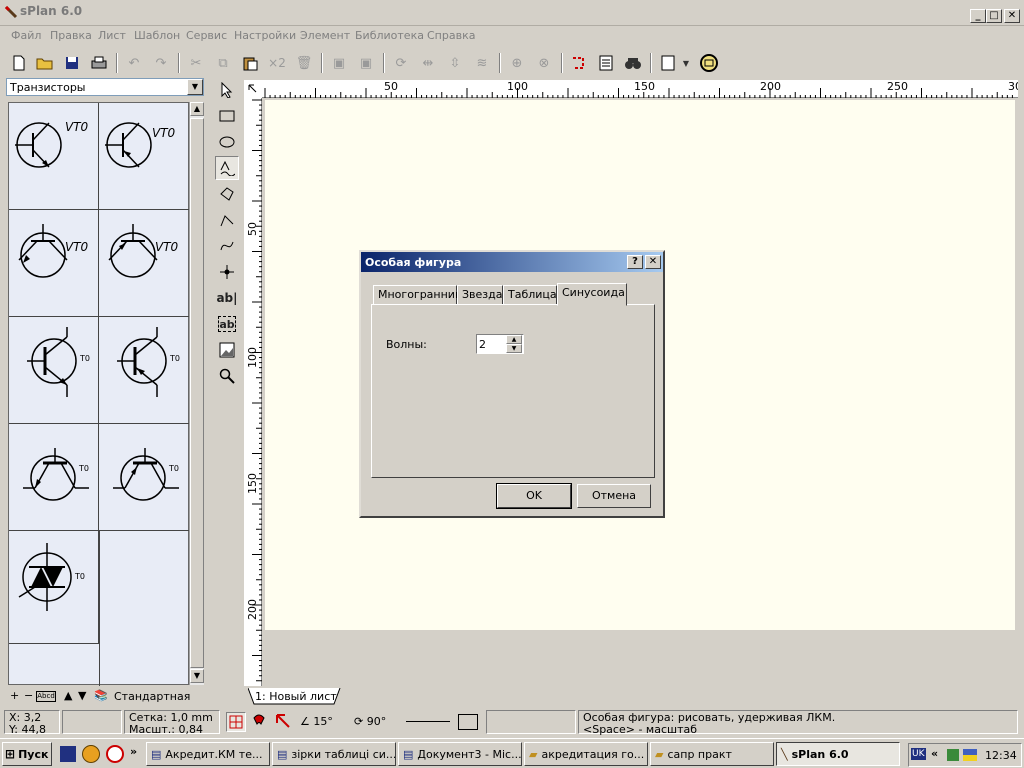  I want to click on menu-library: Библиотека, so click(389, 35).